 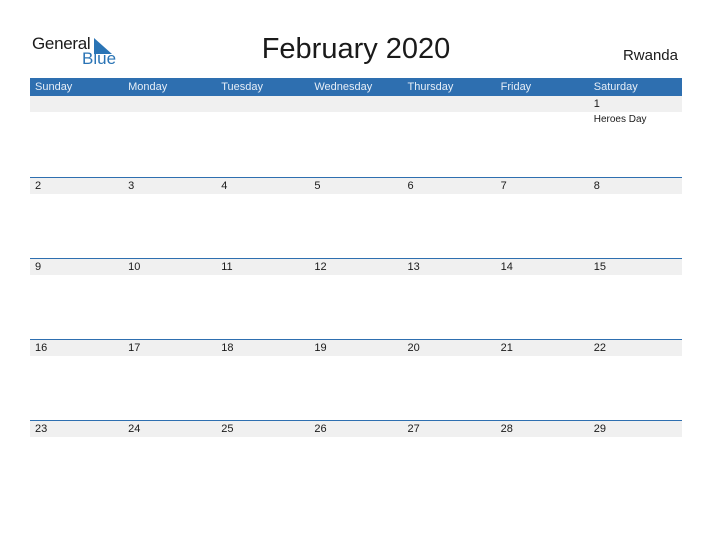 I want to click on day-cell: 6, so click(x=449, y=208).